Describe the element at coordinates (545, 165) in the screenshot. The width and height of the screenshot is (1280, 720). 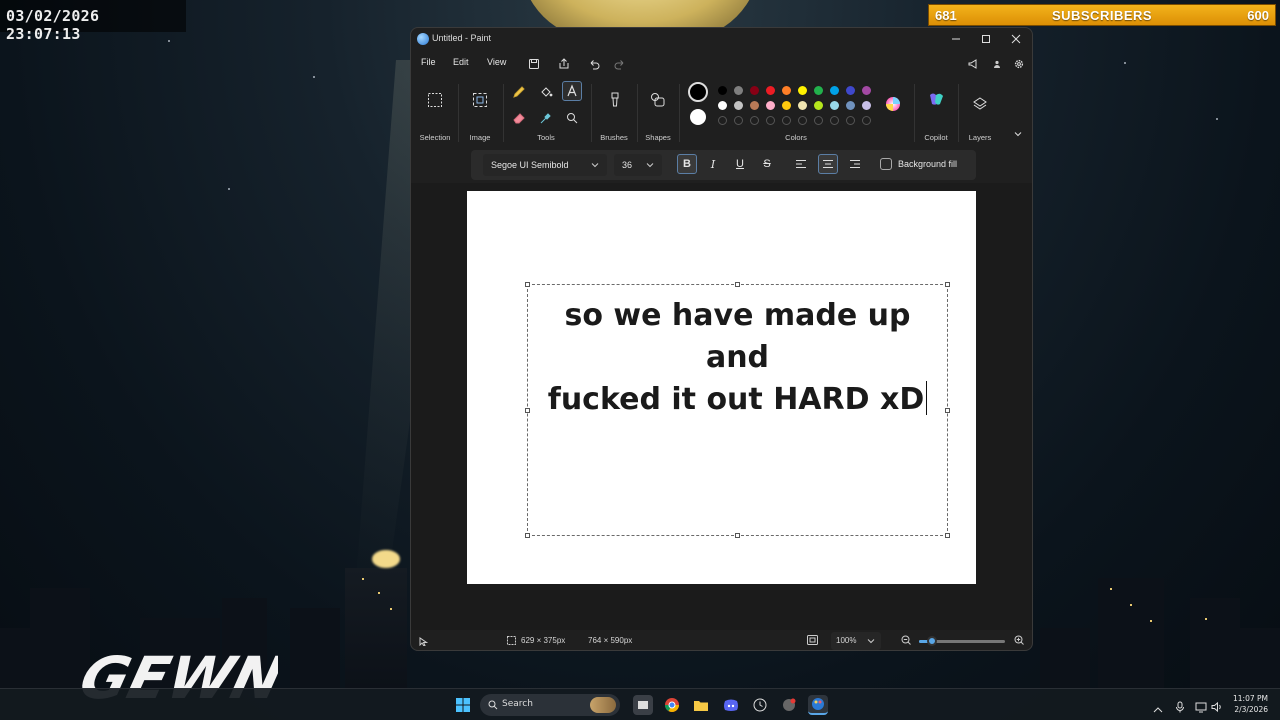
I see `font-family-select: Segoe UI Semibold` at that location.